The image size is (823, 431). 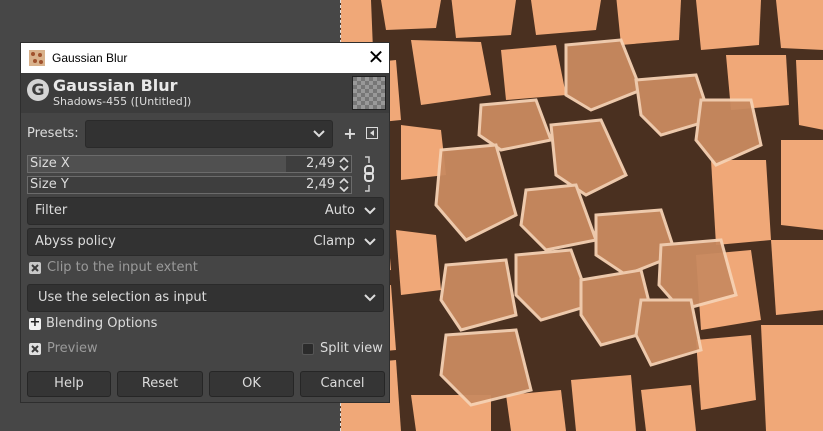 What do you see at coordinates (189, 185) in the screenshot?
I see `size-y-spinscale: Size Y 2,49` at bounding box center [189, 185].